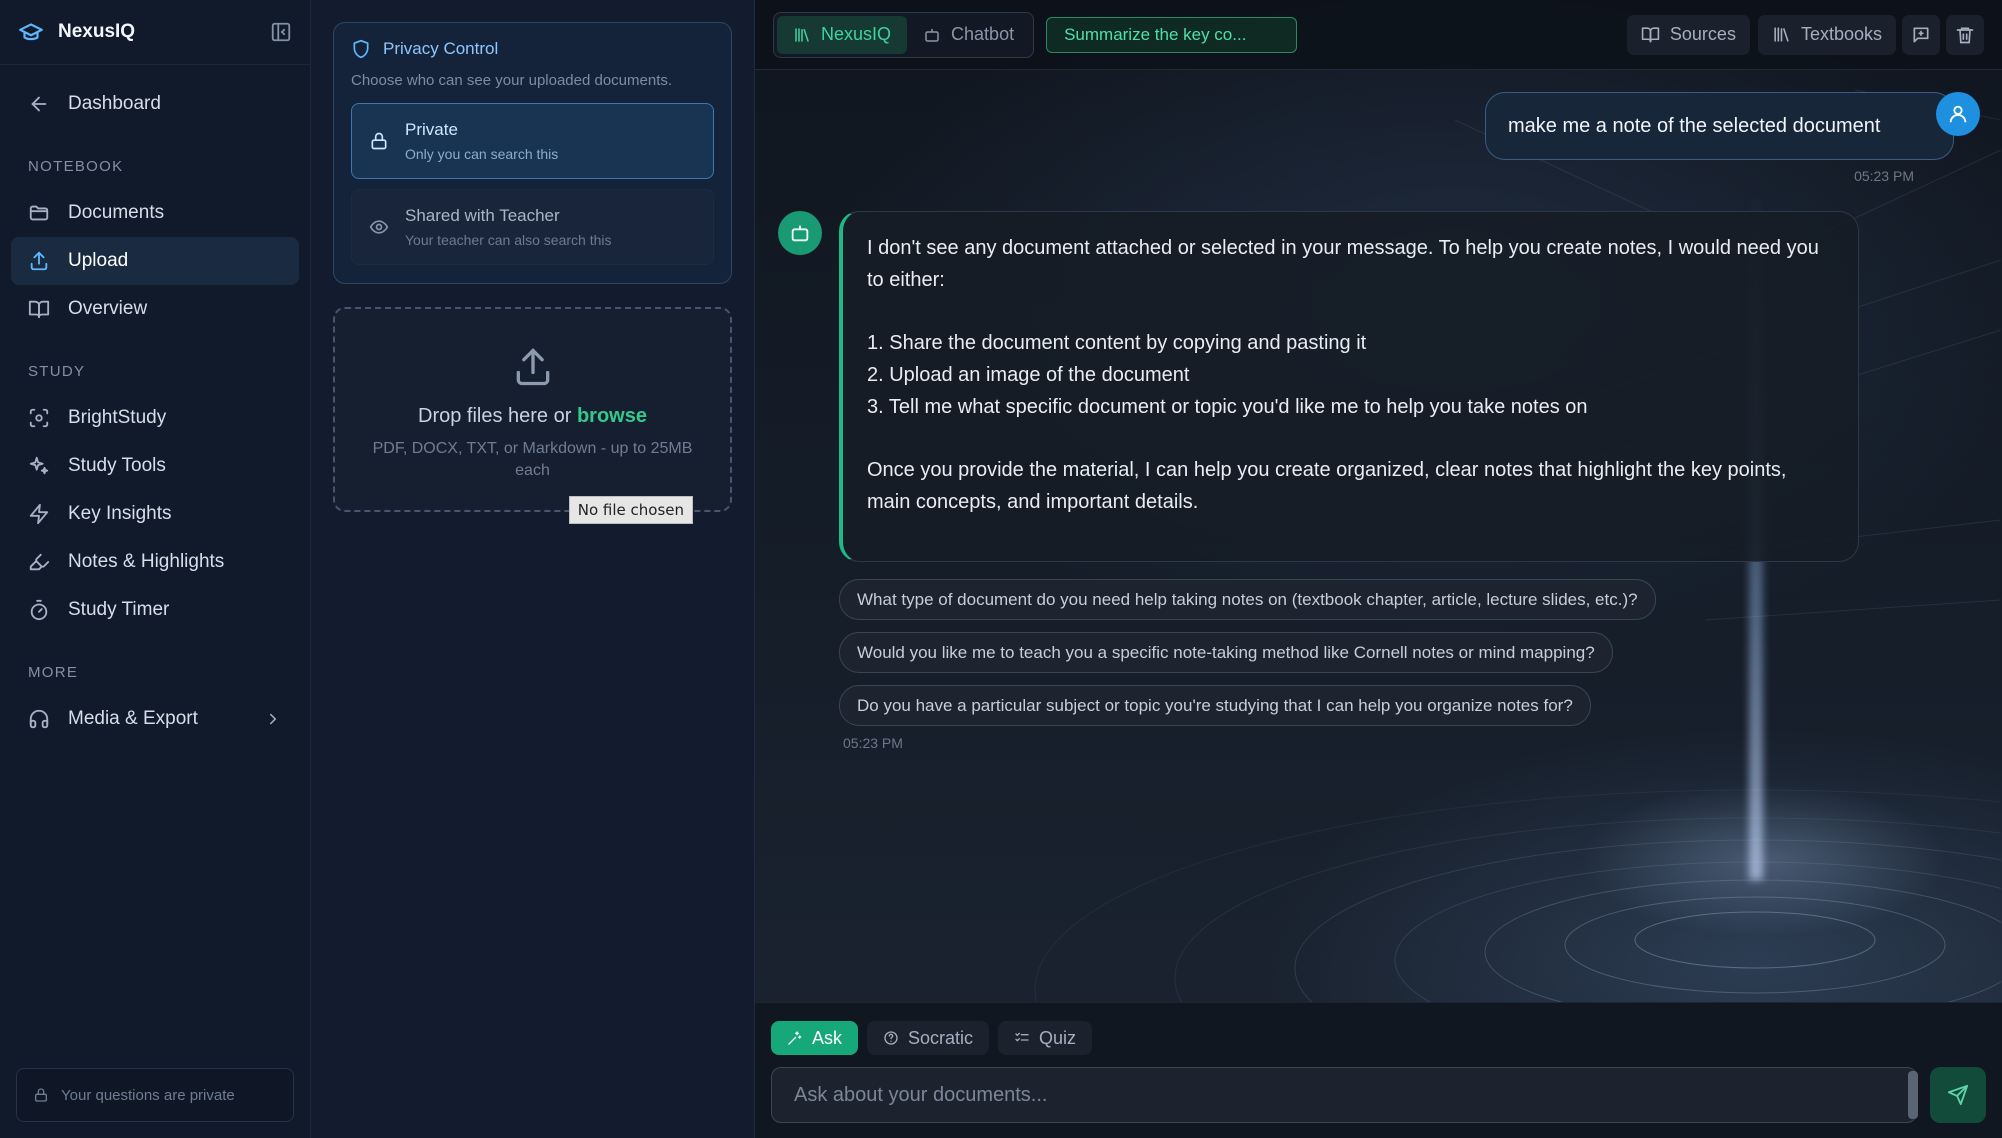 The width and height of the screenshot is (2002, 1138). What do you see at coordinates (53, 672) in the screenshot?
I see `section-label-more: MORE` at bounding box center [53, 672].